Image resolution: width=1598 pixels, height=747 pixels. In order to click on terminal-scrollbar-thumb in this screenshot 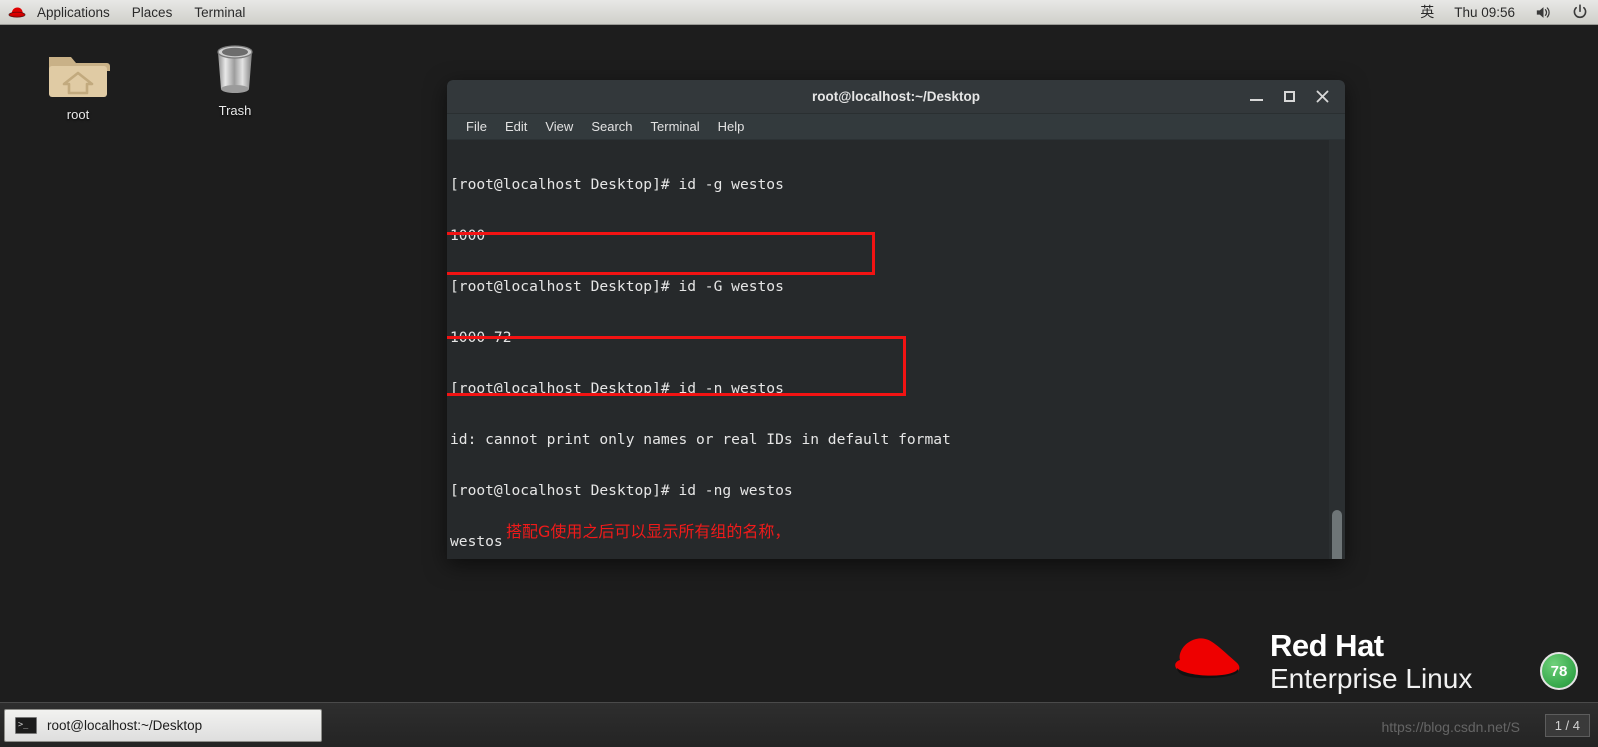, I will do `click(1337, 534)`.